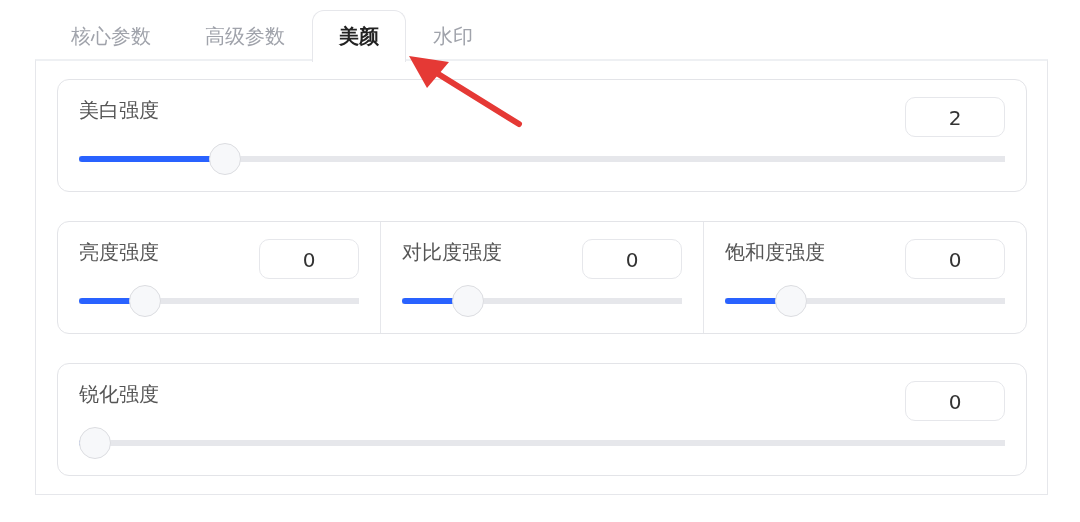 Image resolution: width=1080 pixels, height=522 pixels. Describe the element at coordinates (119, 394) in the screenshot. I see `slider-label: 锐化强度` at that location.